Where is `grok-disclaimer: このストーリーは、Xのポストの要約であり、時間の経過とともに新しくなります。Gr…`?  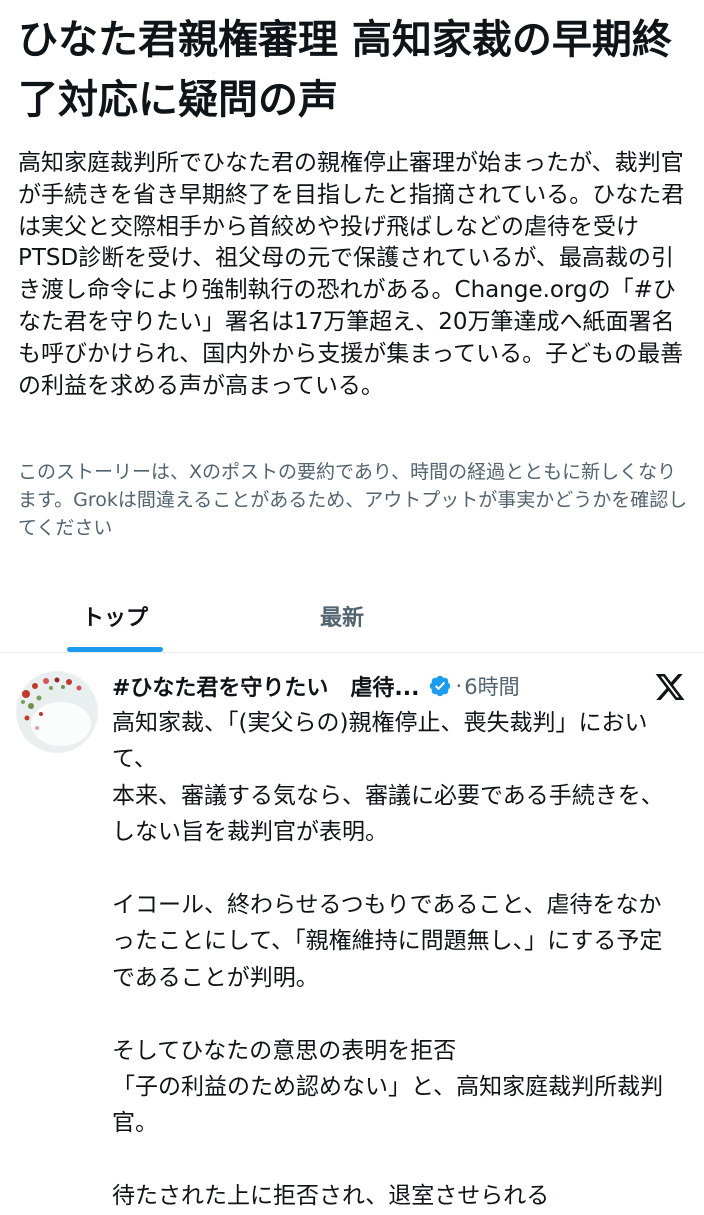
grok-disclaimer: このストーリーは、Xのポストの要約であり、時間の経過とともに新しくなります。Gr… is located at coordinates (353, 500).